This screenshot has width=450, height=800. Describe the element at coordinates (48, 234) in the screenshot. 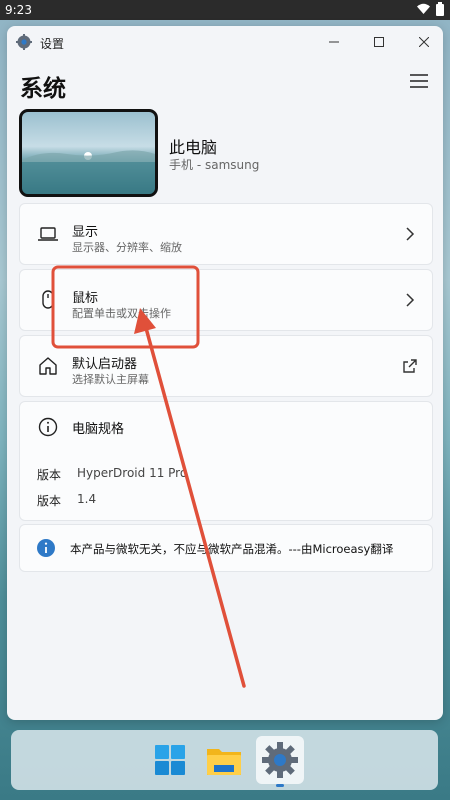

I see `laptop-icon` at that location.